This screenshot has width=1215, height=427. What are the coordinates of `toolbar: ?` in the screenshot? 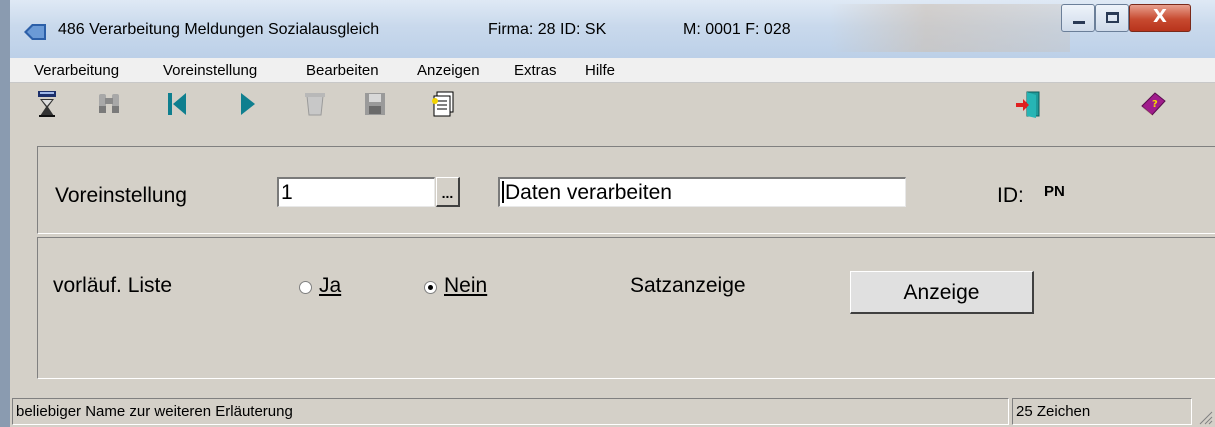 It's located at (612, 105).